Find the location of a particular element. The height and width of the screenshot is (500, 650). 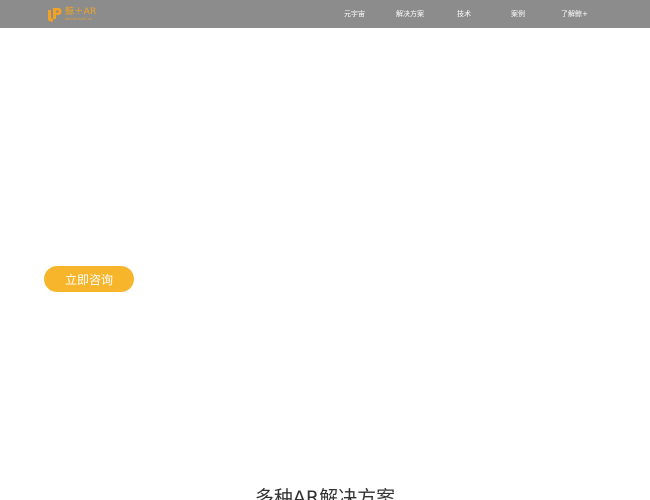

nav-item-cases: 案例 is located at coordinates (518, 14).